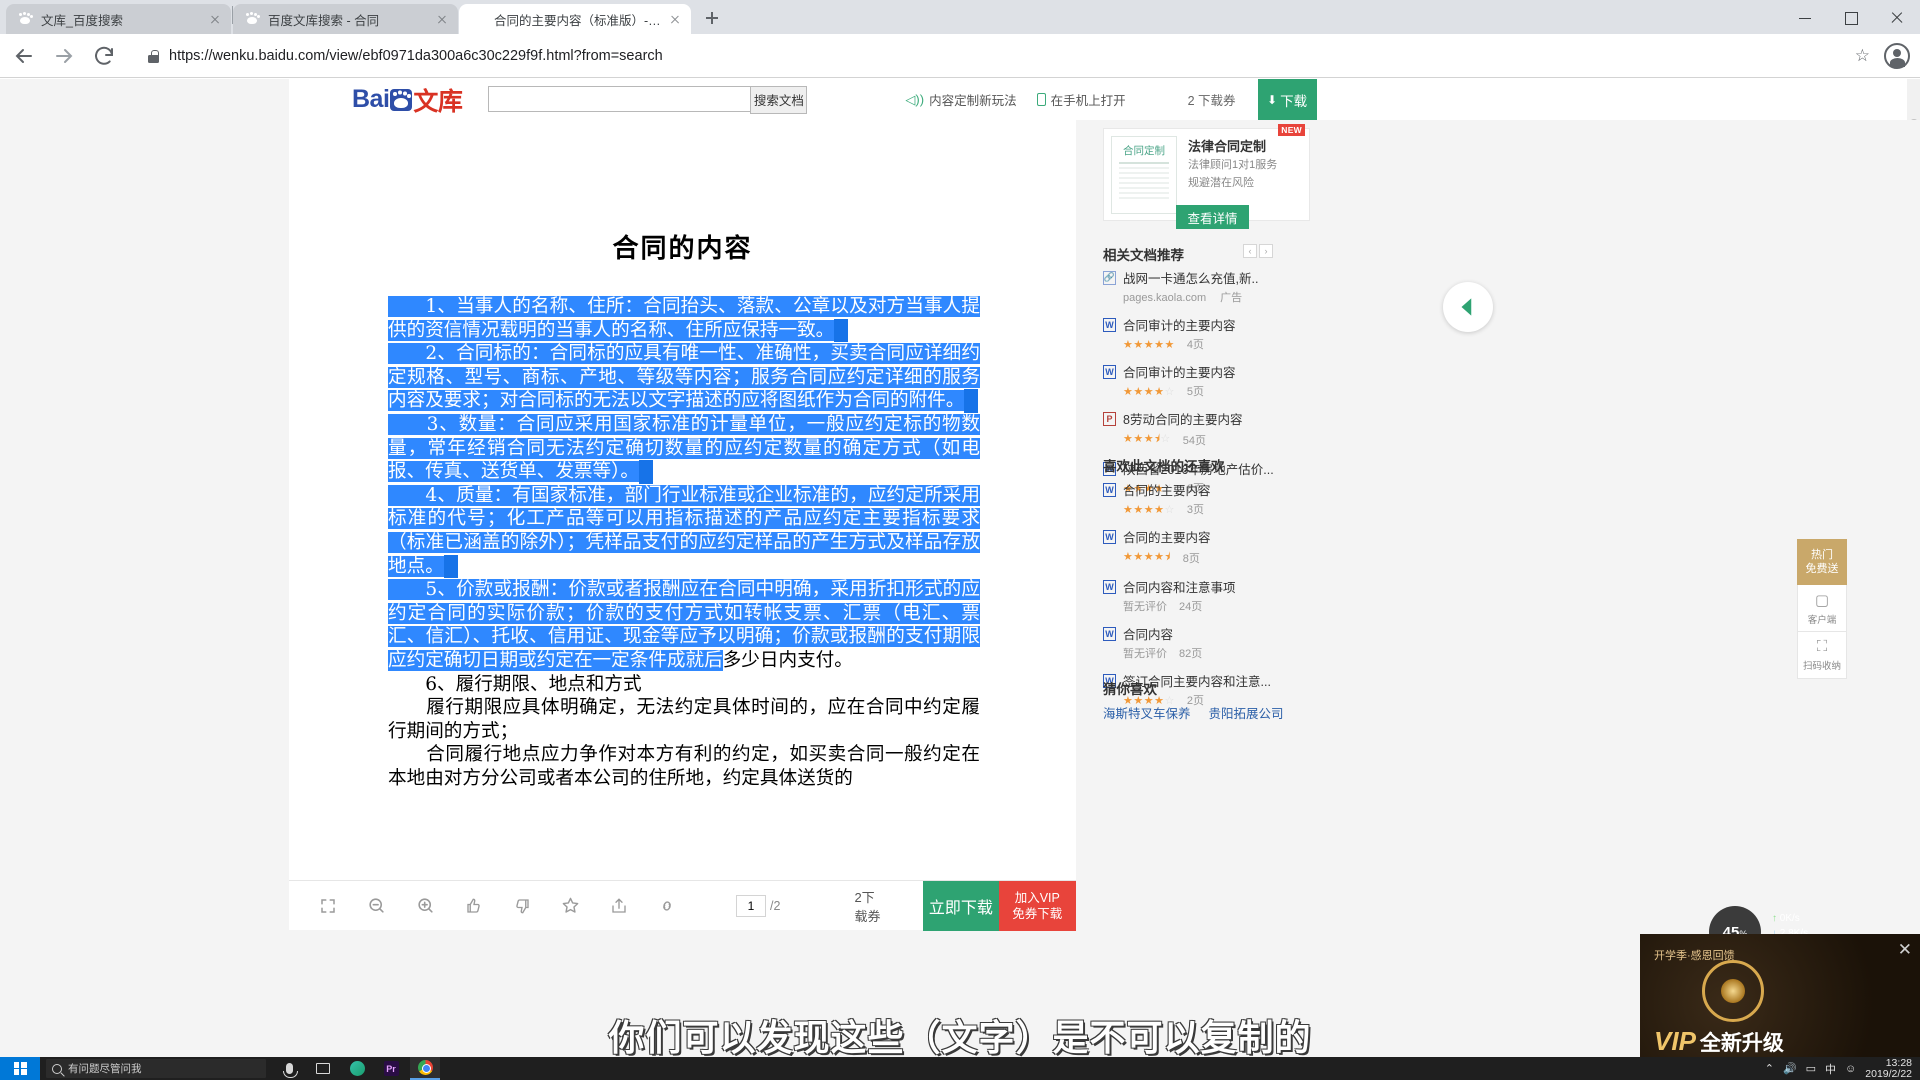 The height and width of the screenshot is (1080, 1920). Describe the element at coordinates (751, 905) in the screenshot. I see `page-number-input` at that location.